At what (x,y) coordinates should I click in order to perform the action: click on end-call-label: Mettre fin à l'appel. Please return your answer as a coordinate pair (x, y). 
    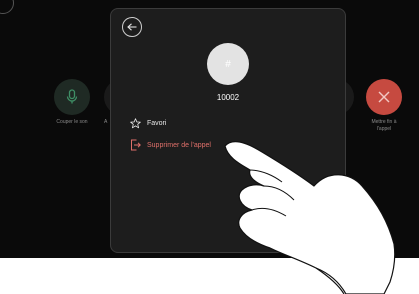
    Looking at the image, I should click on (384, 126).